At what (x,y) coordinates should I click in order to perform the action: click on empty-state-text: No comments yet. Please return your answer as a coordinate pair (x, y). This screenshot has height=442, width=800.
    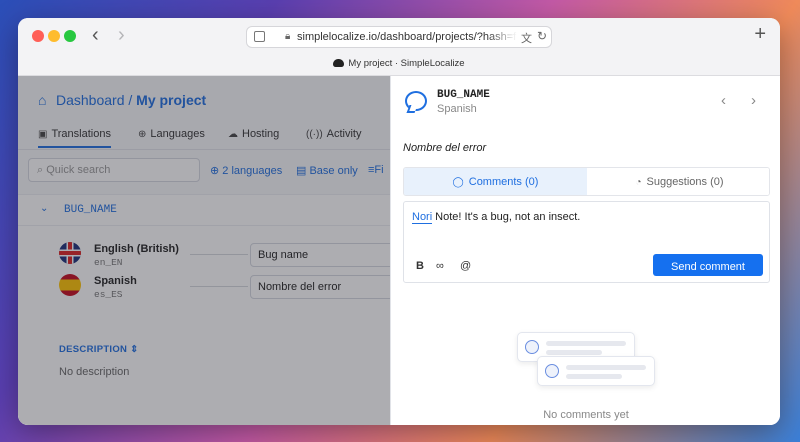
    Looking at the image, I should click on (586, 415).